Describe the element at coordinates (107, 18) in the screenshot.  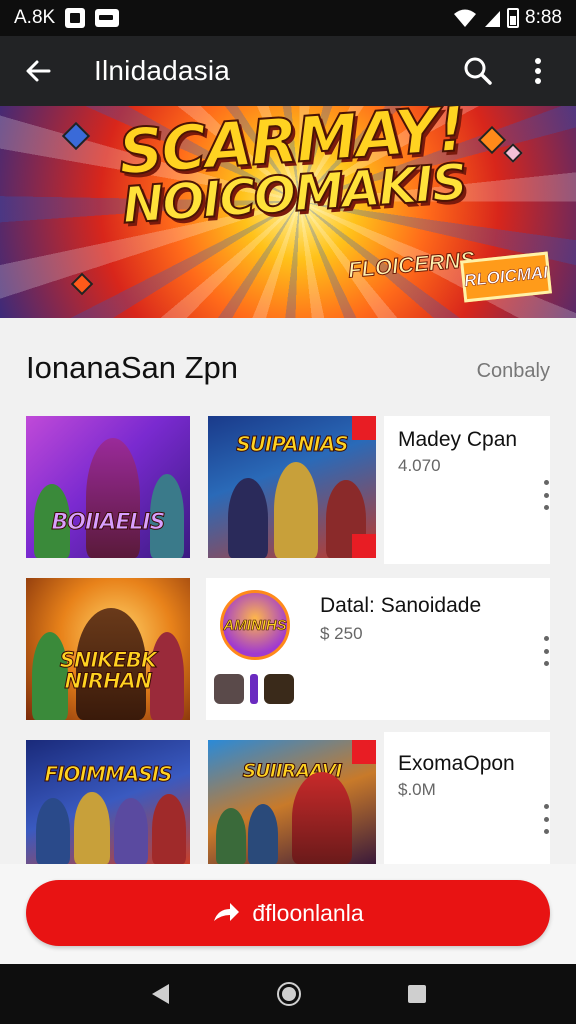
I see `message-icon` at that location.